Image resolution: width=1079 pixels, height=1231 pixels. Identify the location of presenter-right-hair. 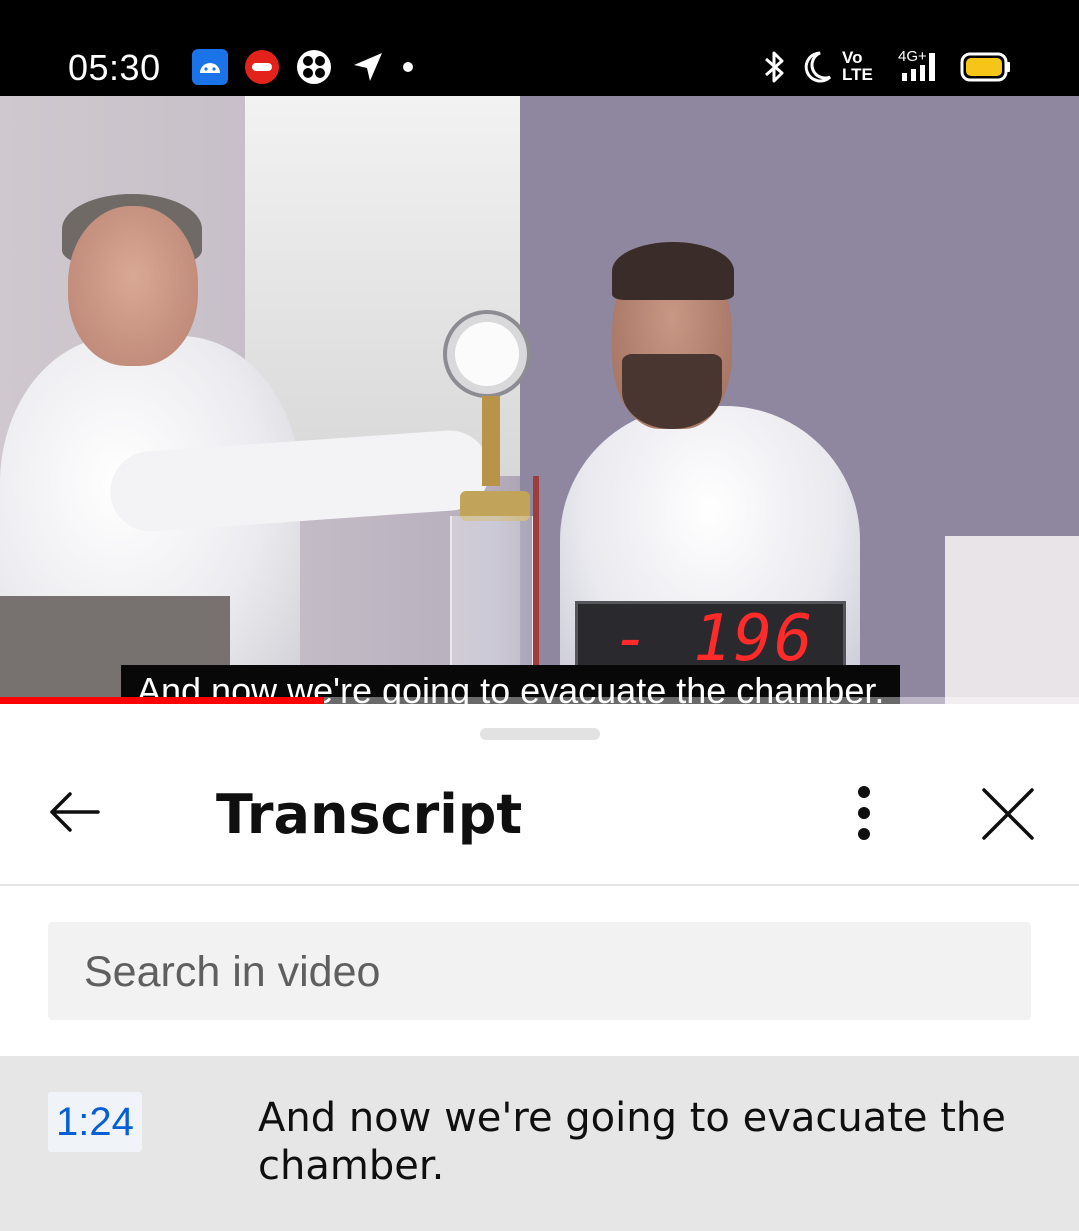
(673, 271).